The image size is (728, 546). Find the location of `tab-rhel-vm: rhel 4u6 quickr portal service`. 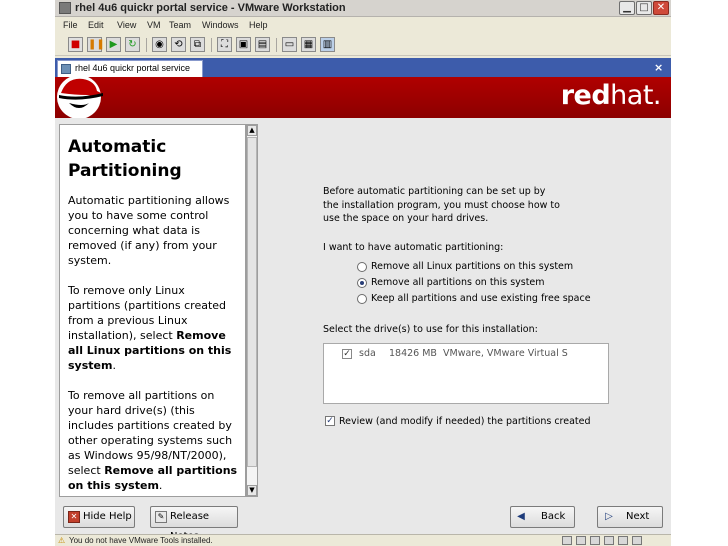

tab-rhel-vm: rhel 4u6 quickr portal service is located at coordinates (130, 68).